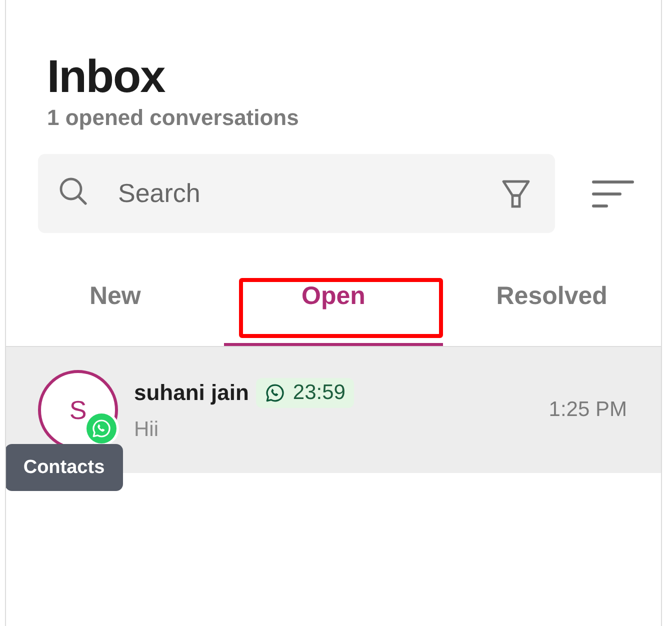  I want to click on search-icon, so click(73, 191).